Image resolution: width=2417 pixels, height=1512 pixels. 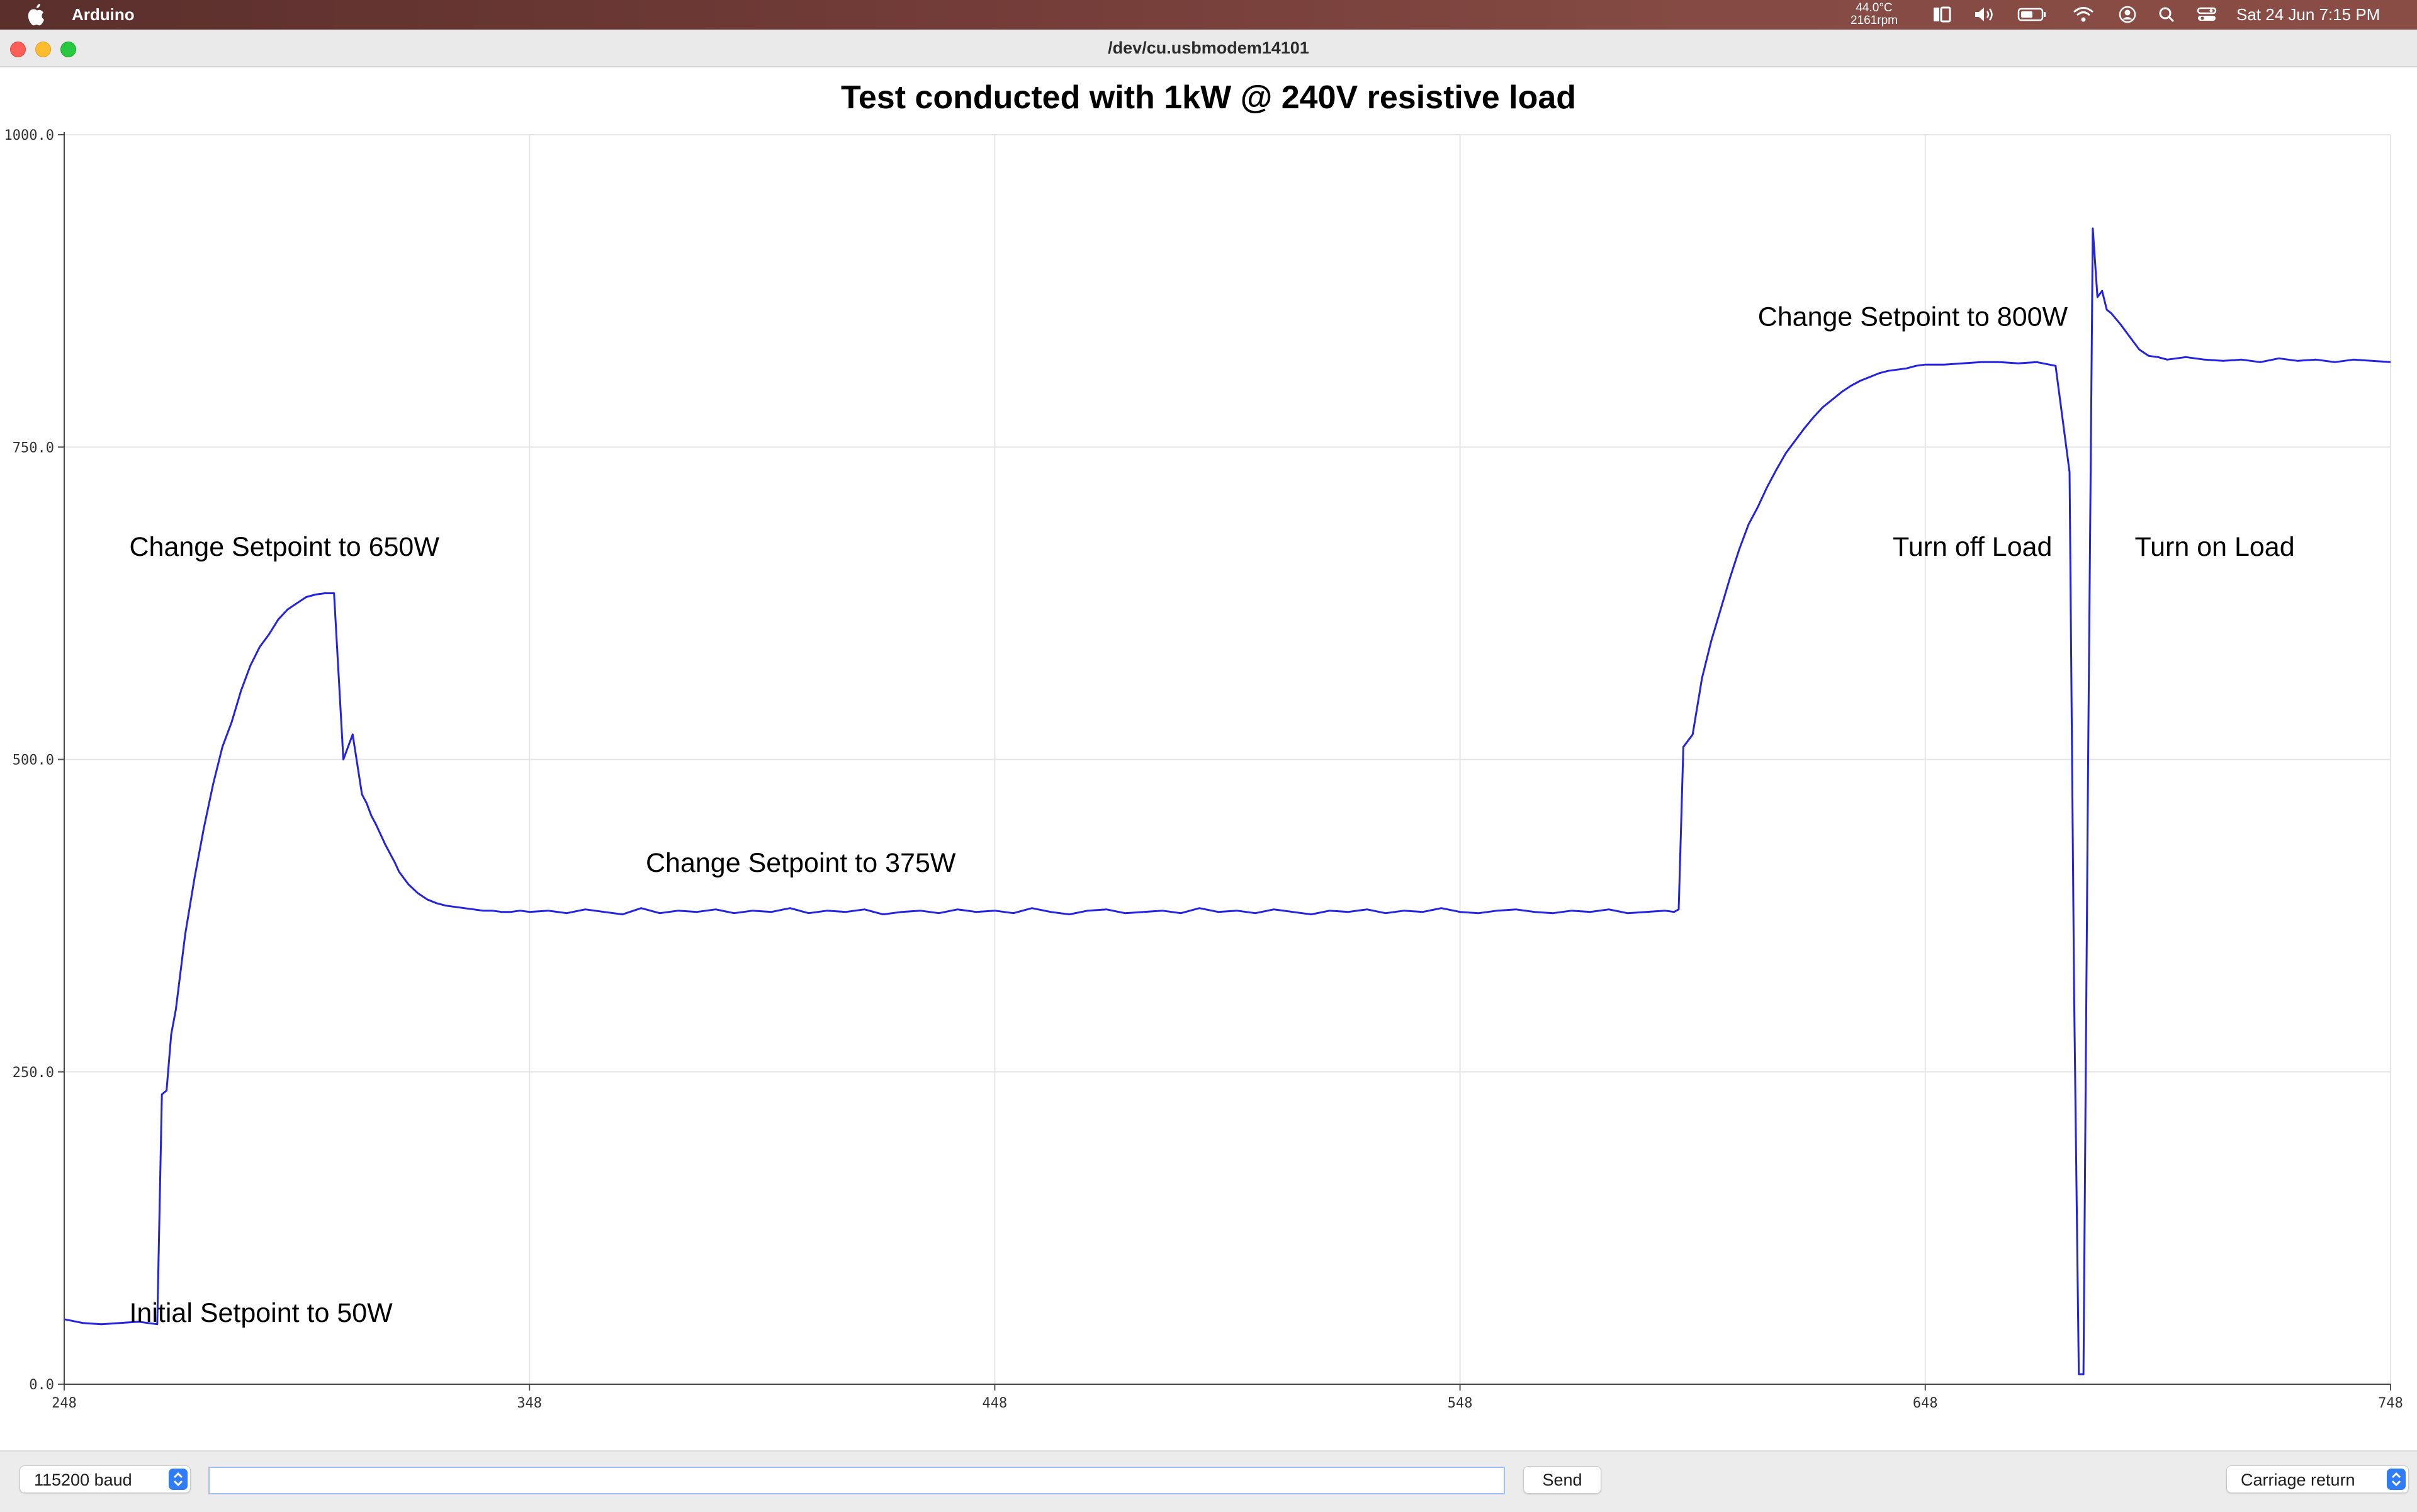 I want to click on baud-rate-select: 115200 baud, so click(x=105, y=1479).